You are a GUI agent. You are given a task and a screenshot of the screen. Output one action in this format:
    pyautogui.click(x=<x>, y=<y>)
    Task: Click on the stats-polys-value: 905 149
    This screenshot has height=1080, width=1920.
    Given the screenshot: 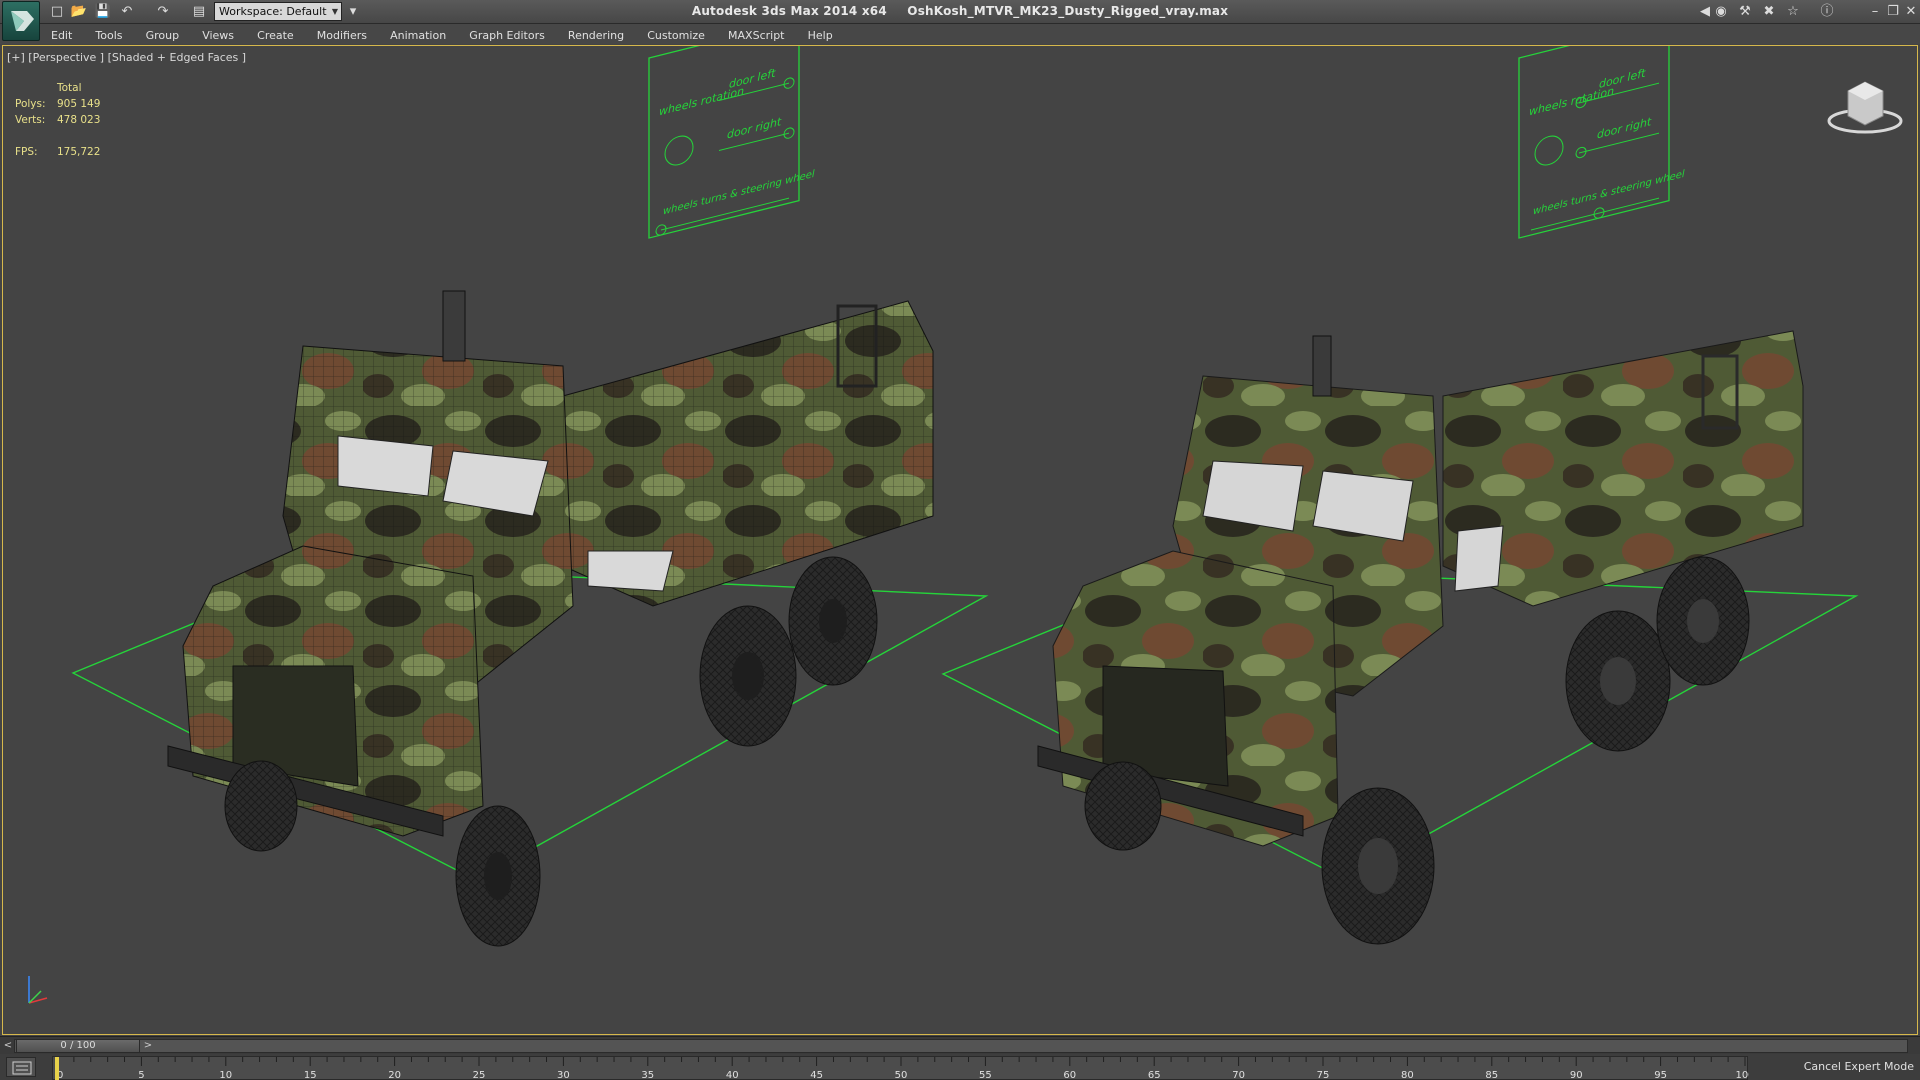 What is the action you would take?
    pyautogui.click(x=79, y=104)
    